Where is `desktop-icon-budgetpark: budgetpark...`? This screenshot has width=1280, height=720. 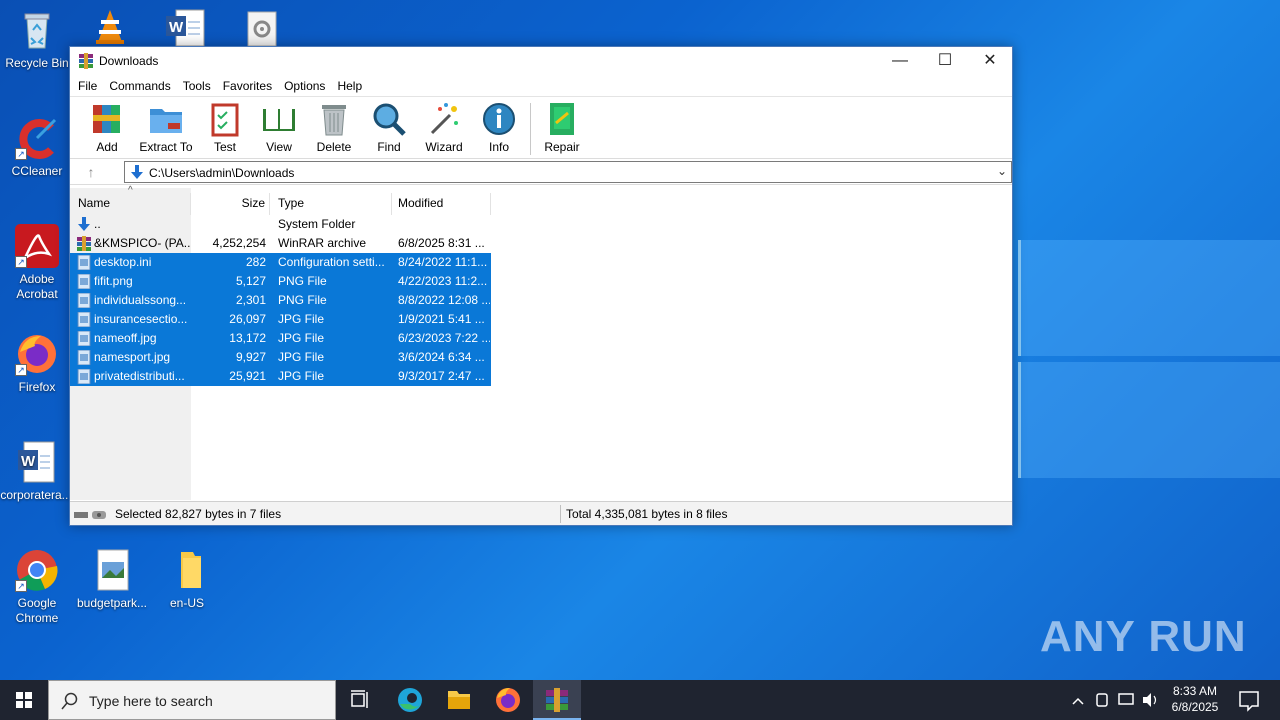
desktop-icon-budgetpark: budgetpark... is located at coordinates (112, 579).